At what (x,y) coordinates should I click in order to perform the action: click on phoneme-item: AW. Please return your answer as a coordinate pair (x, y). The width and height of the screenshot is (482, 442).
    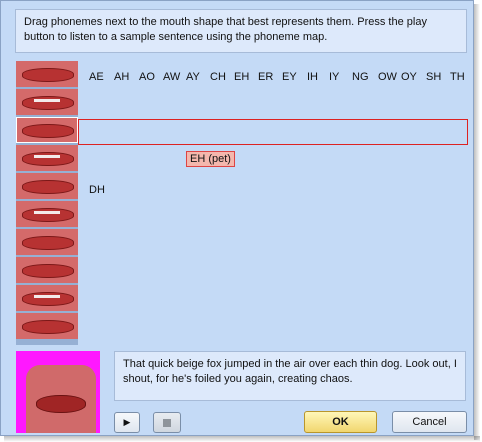
    Looking at the image, I should click on (171, 77).